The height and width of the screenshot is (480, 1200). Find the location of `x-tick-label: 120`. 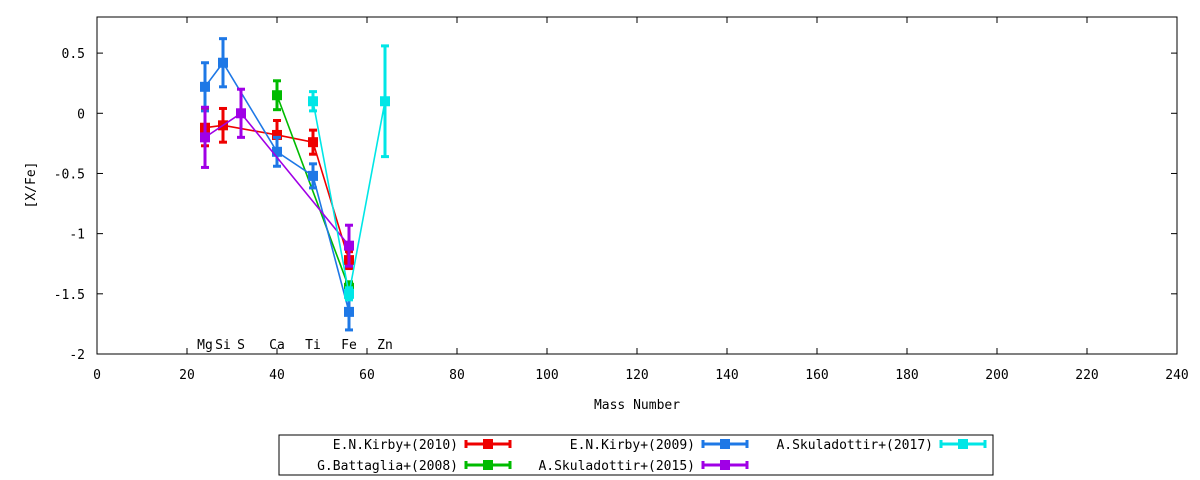

x-tick-label: 120 is located at coordinates (636, 375).